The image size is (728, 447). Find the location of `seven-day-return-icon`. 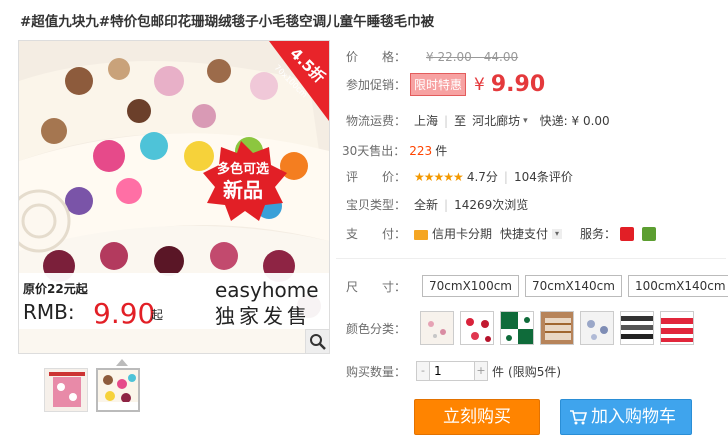

seven-day-return-icon is located at coordinates (627, 233).